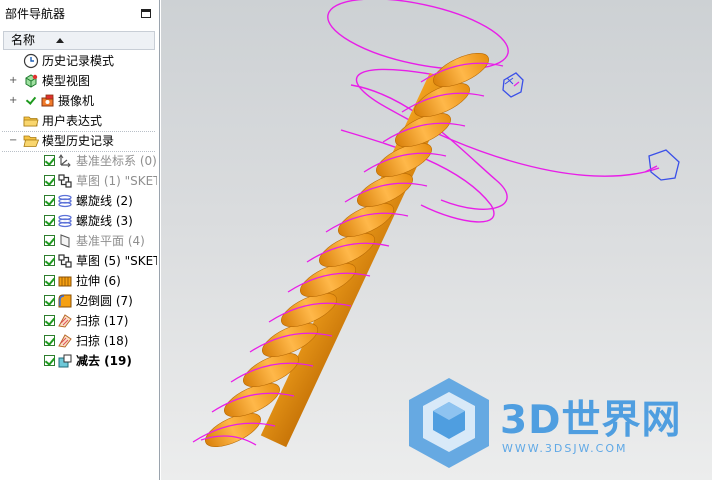 The image size is (712, 480). What do you see at coordinates (47, 100) in the screenshot?
I see `camera-icon` at bounding box center [47, 100].